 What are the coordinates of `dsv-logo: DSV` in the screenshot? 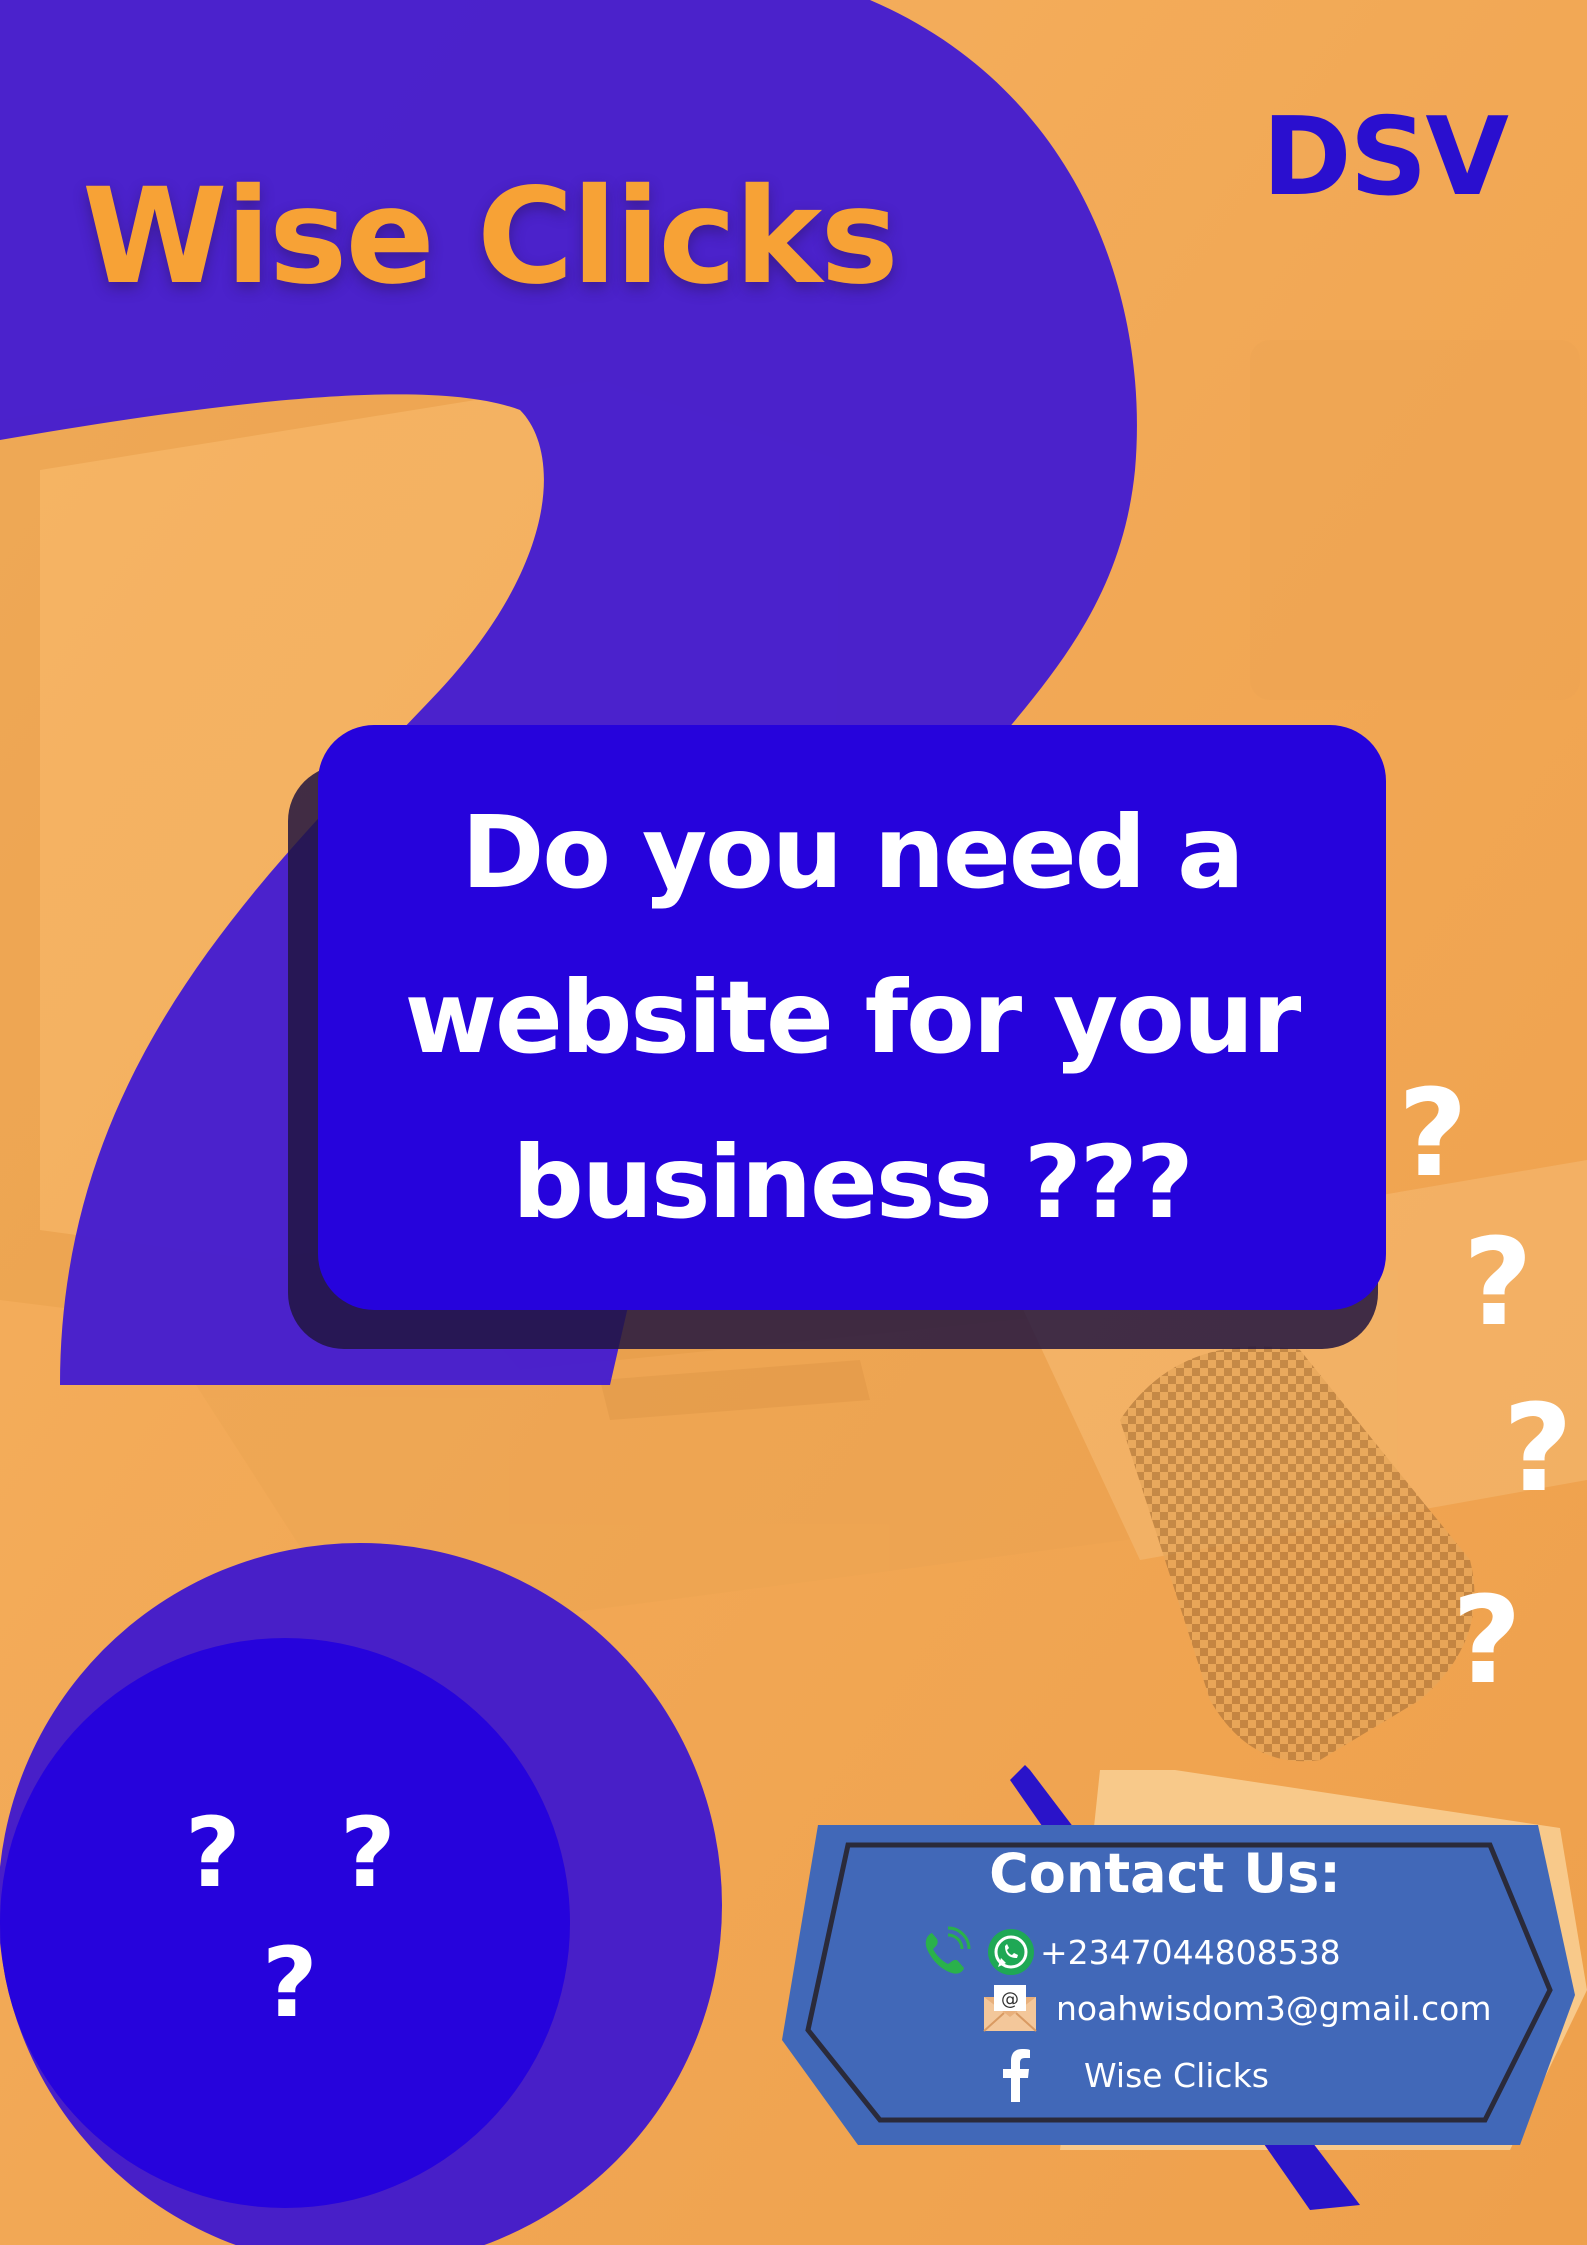 It's located at (1385, 157).